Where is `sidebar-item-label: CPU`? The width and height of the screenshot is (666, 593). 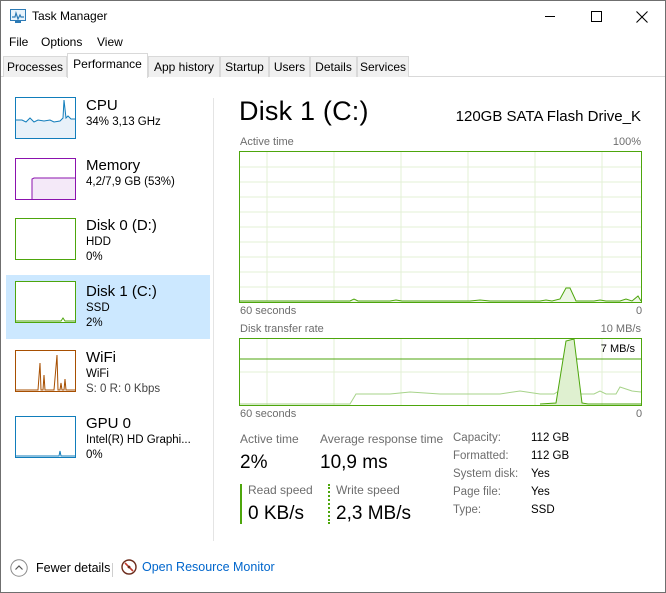 sidebar-item-label: CPU is located at coordinates (102, 105).